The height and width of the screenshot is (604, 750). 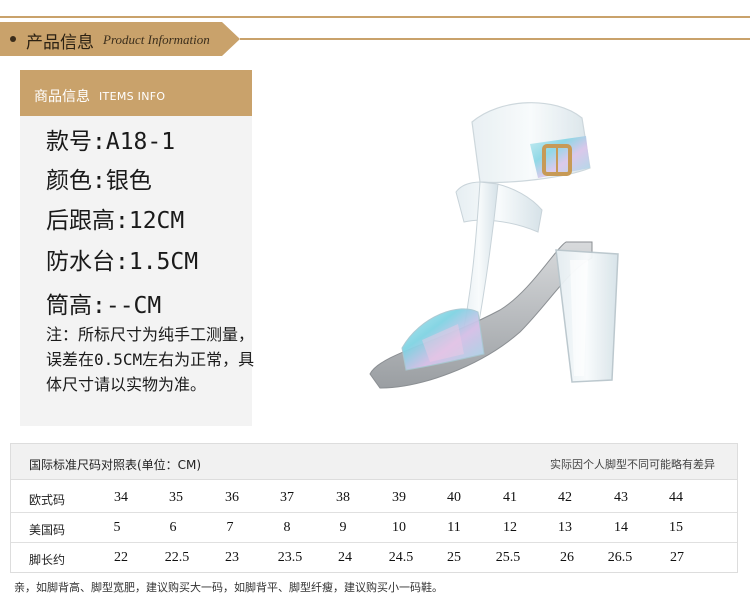 I want to click on bullet-icon, so click(x=13, y=39).